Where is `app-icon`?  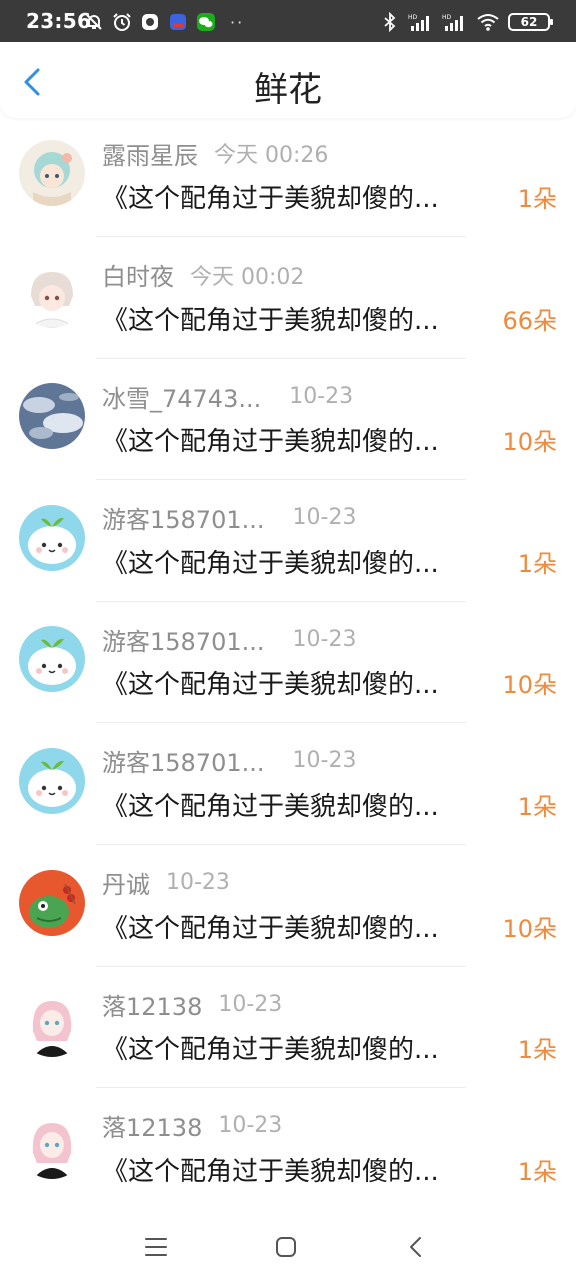 app-icon is located at coordinates (150, 22).